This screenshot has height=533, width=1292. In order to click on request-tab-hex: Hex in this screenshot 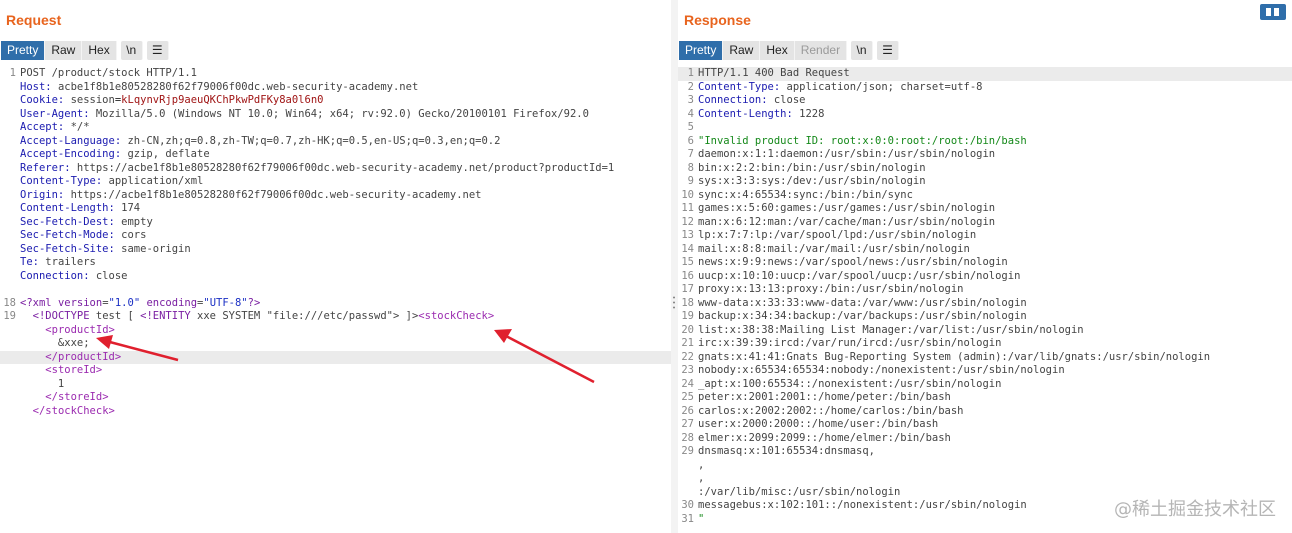, I will do `click(99, 50)`.